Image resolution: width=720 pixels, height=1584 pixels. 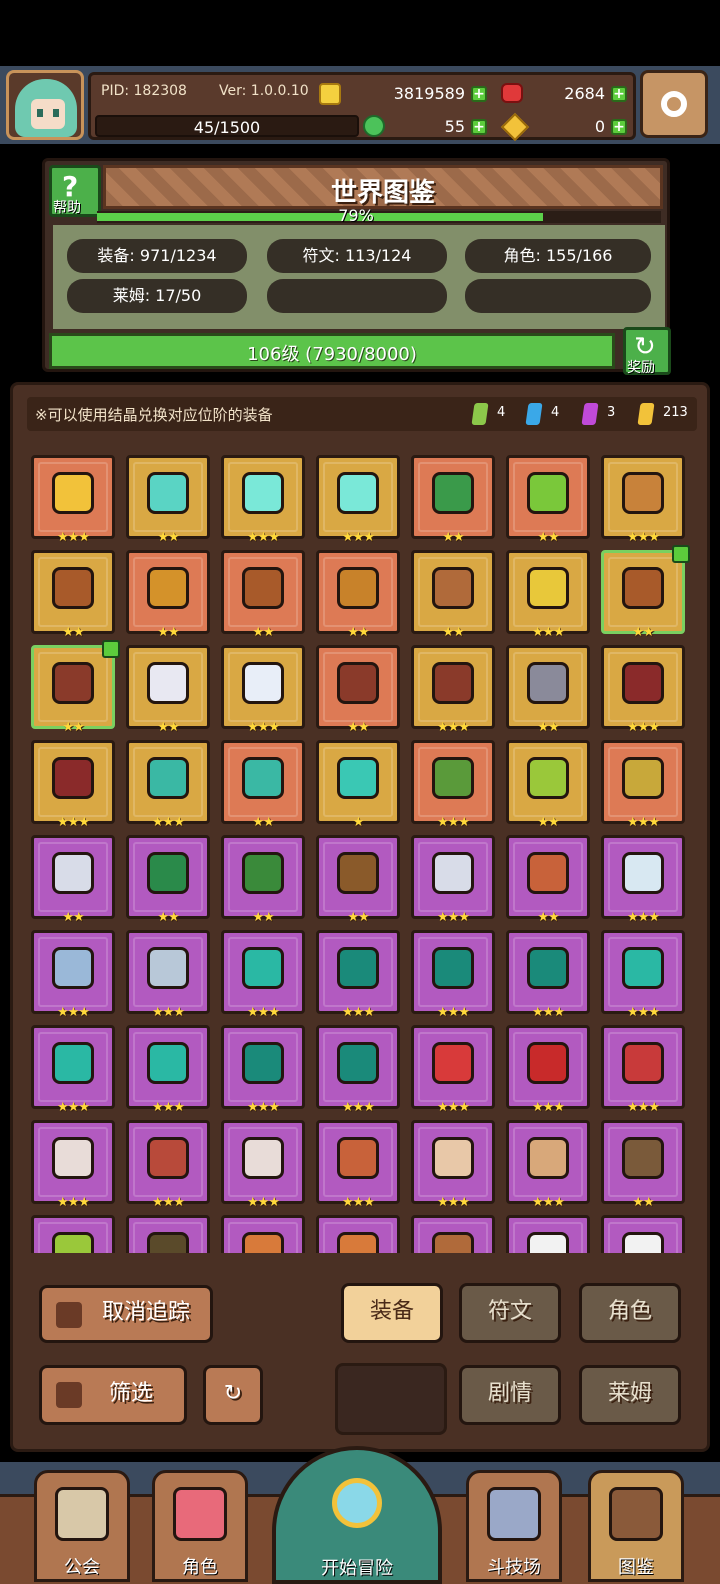 I want to click on tab-slime: 莱姆, so click(x=630, y=1395).